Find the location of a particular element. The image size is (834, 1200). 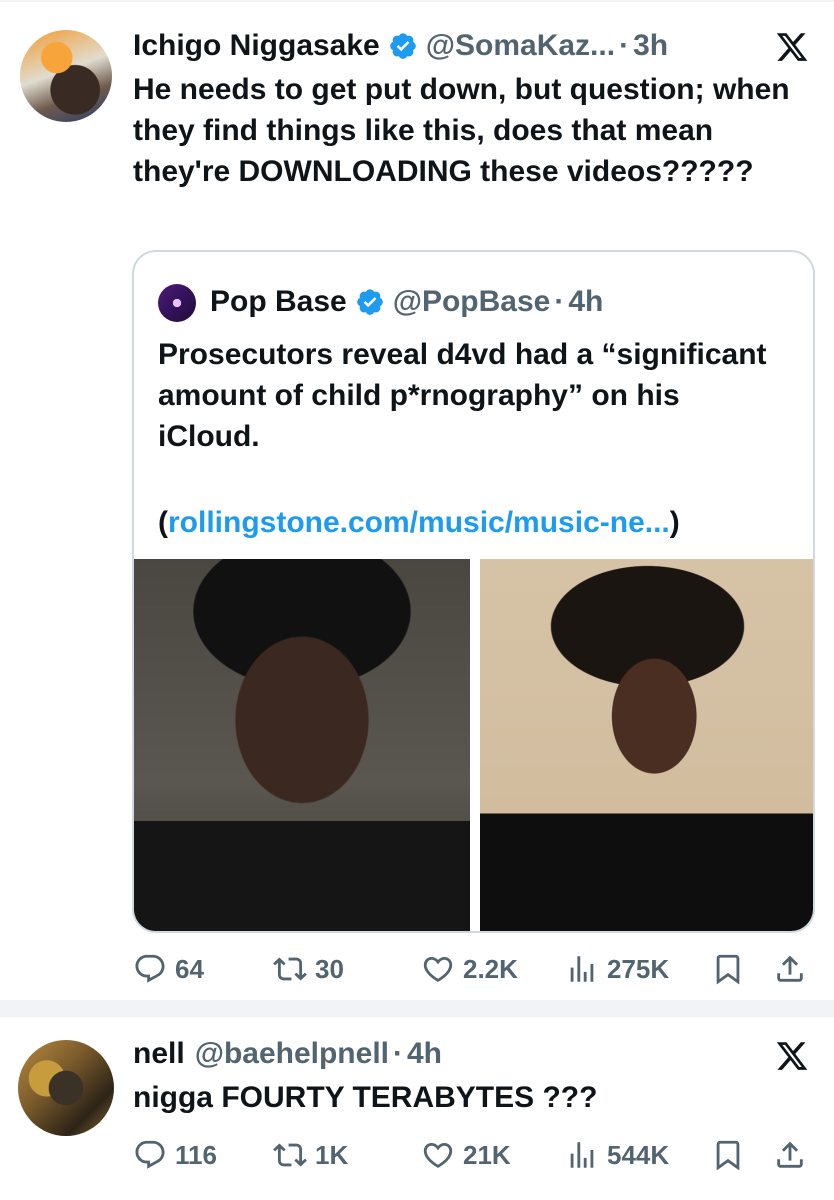

reply-count: 116 is located at coordinates (196, 1154).